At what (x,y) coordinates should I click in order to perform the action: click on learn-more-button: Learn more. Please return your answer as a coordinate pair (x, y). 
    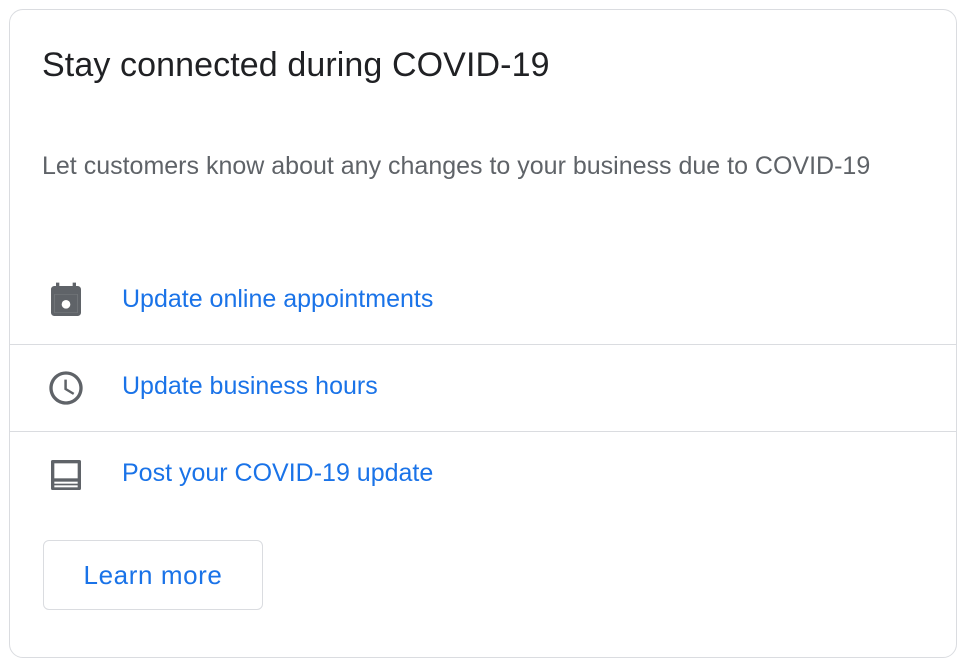
    Looking at the image, I should click on (153, 575).